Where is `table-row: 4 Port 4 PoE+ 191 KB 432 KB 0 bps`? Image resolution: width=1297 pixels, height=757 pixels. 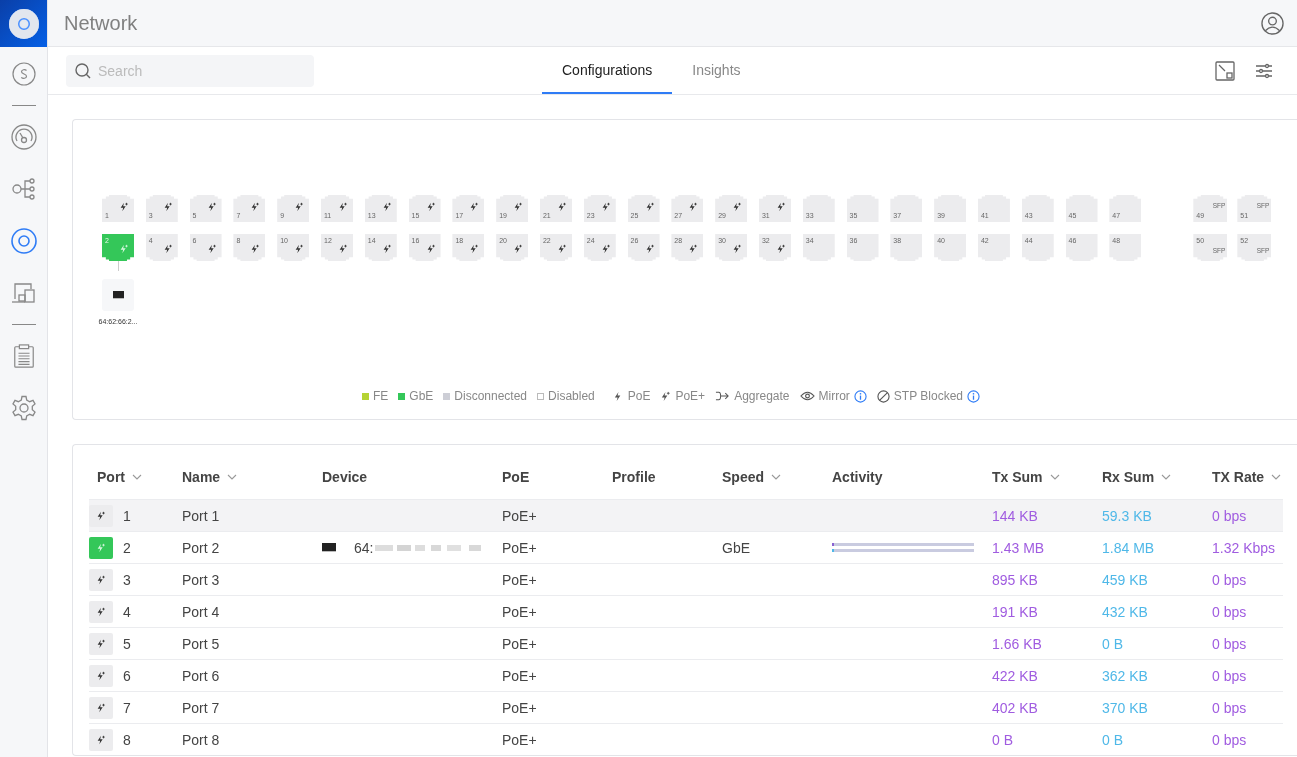 table-row: 4 Port 4 PoE+ 191 KB 432 KB 0 bps is located at coordinates (686, 611).